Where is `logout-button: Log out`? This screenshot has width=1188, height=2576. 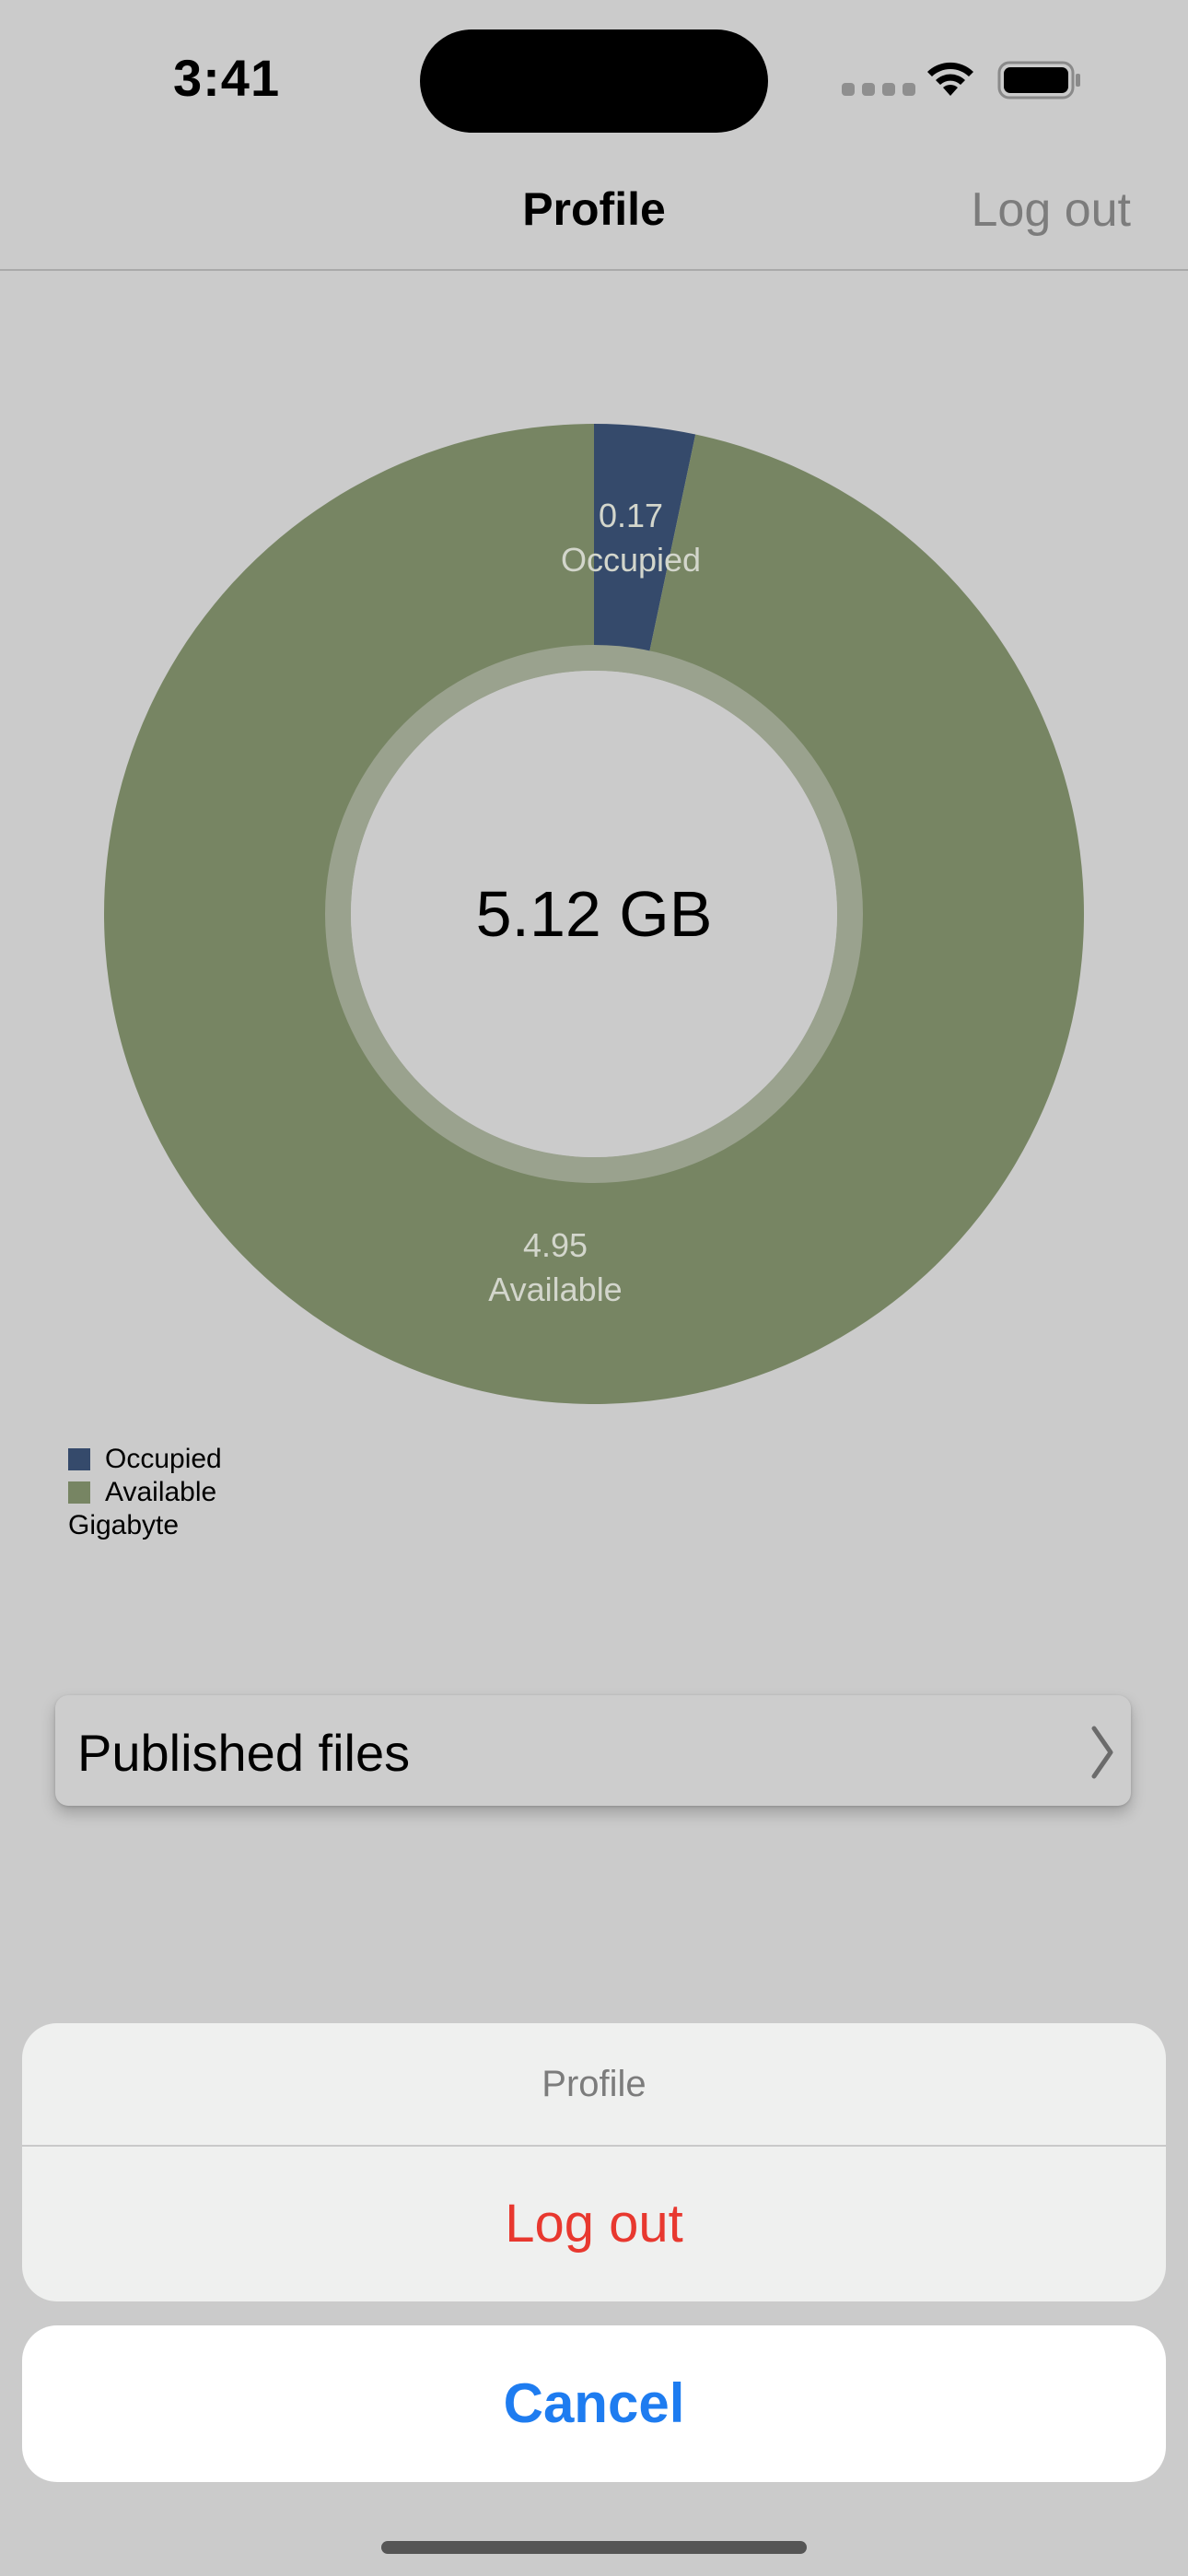 logout-button: Log out is located at coordinates (1052, 210).